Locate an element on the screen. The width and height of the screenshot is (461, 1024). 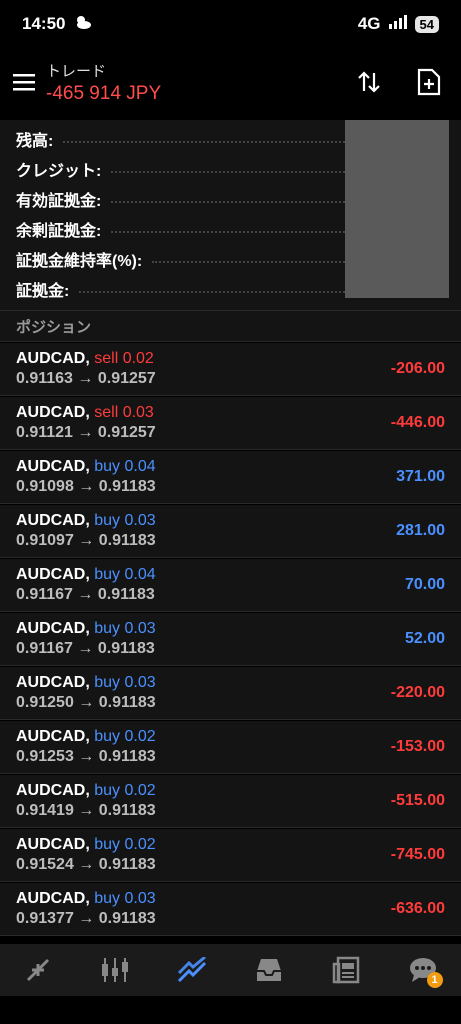
position-row: AUDCAD, buy 0.02 0.91253 → 0.91183 -153.00 is located at coordinates (230, 747).